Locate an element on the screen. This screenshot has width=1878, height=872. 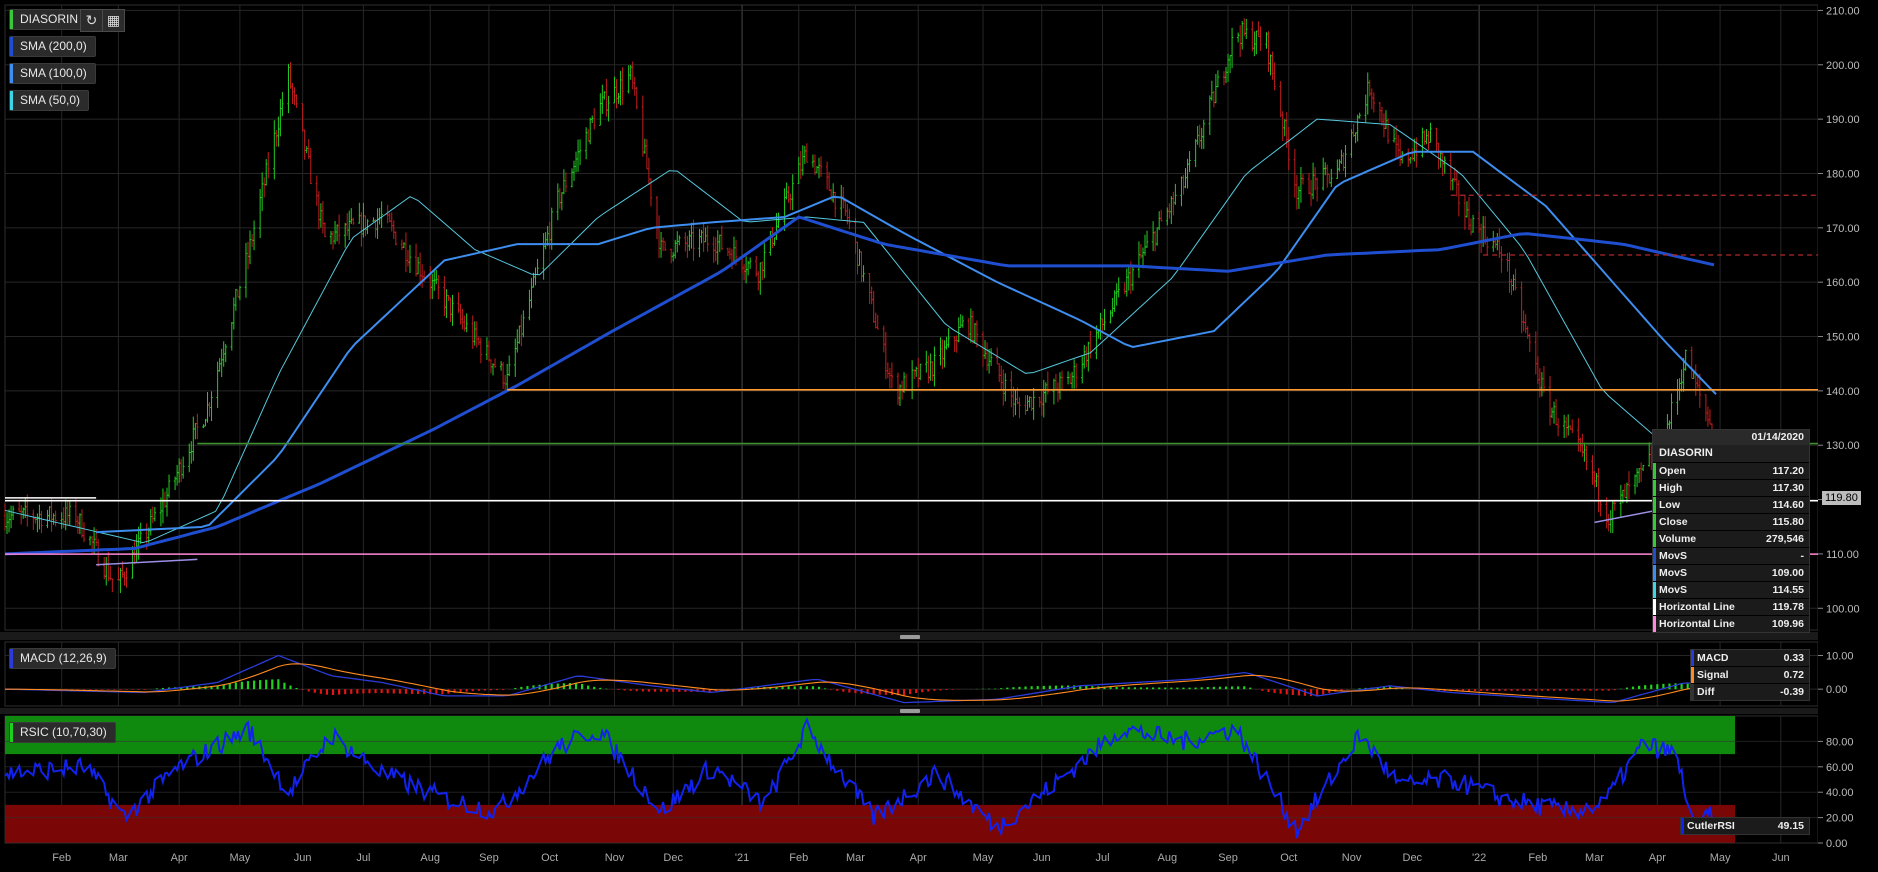
macd-data-row: Signal 0.72 is located at coordinates (1750, 674).